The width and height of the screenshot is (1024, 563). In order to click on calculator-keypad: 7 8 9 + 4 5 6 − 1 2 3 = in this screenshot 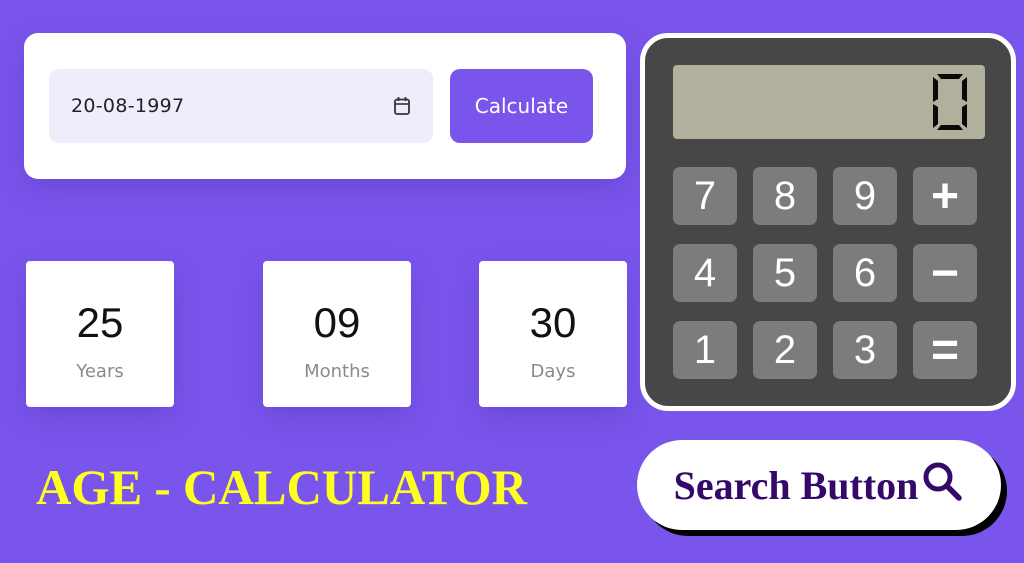, I will do `click(825, 273)`.